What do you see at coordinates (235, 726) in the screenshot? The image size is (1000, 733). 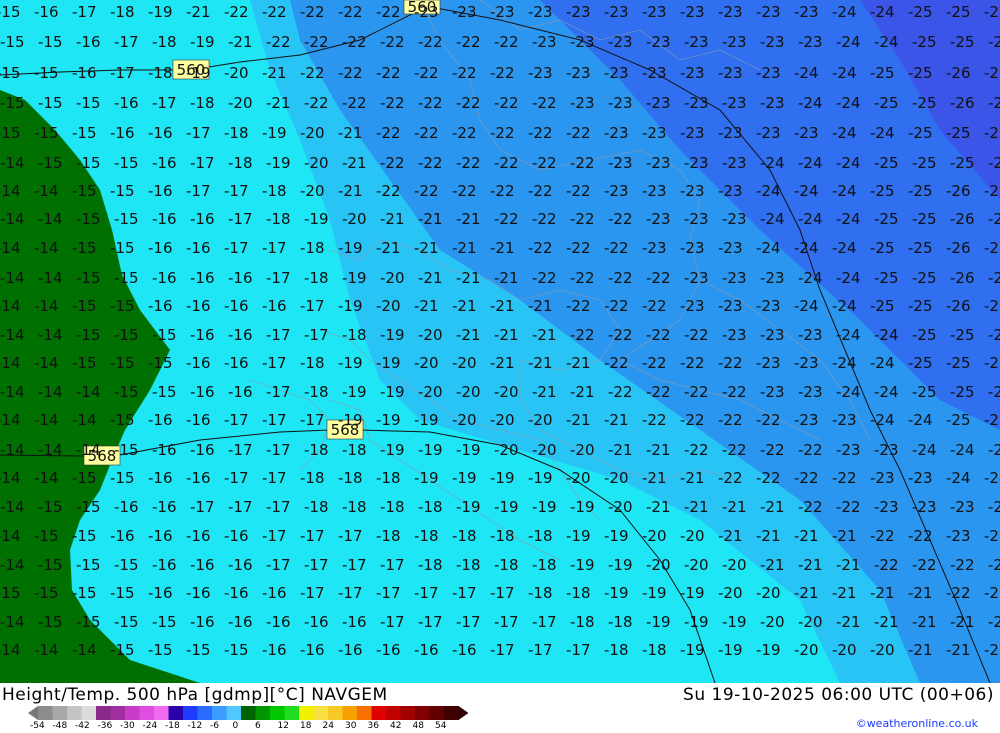 I see `legend-tick: 0` at bounding box center [235, 726].